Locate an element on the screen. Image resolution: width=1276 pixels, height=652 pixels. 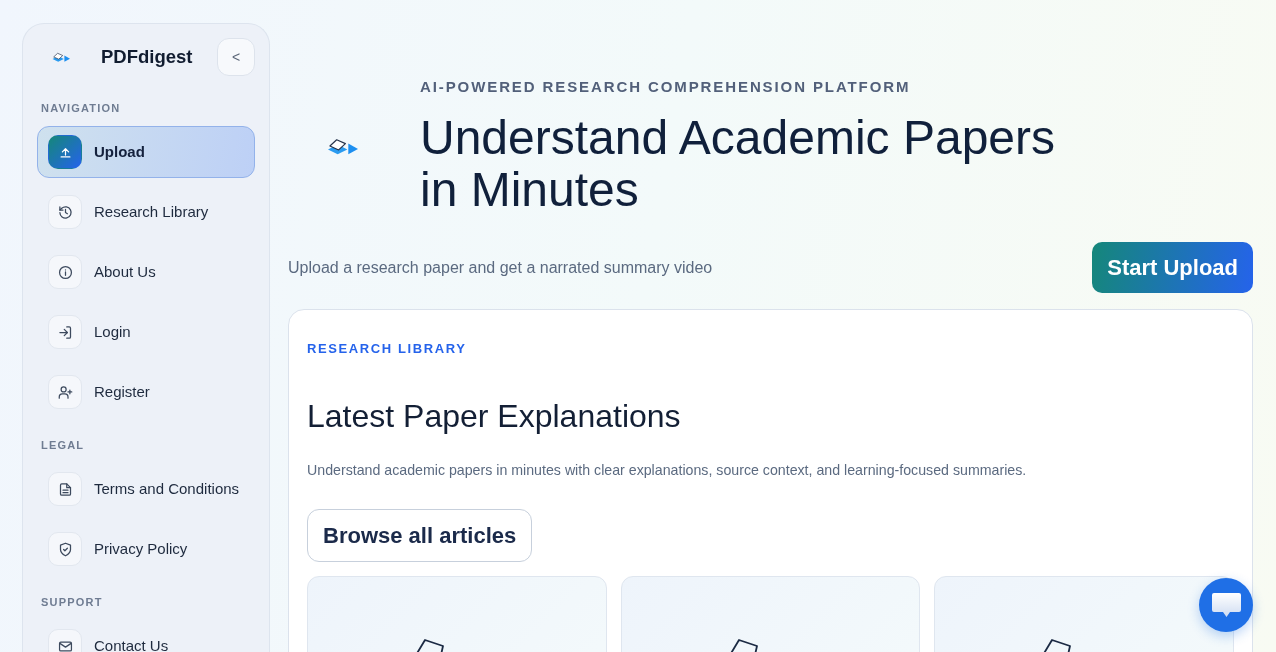
start-upload-button: Start Upload is located at coordinates (1172, 267).